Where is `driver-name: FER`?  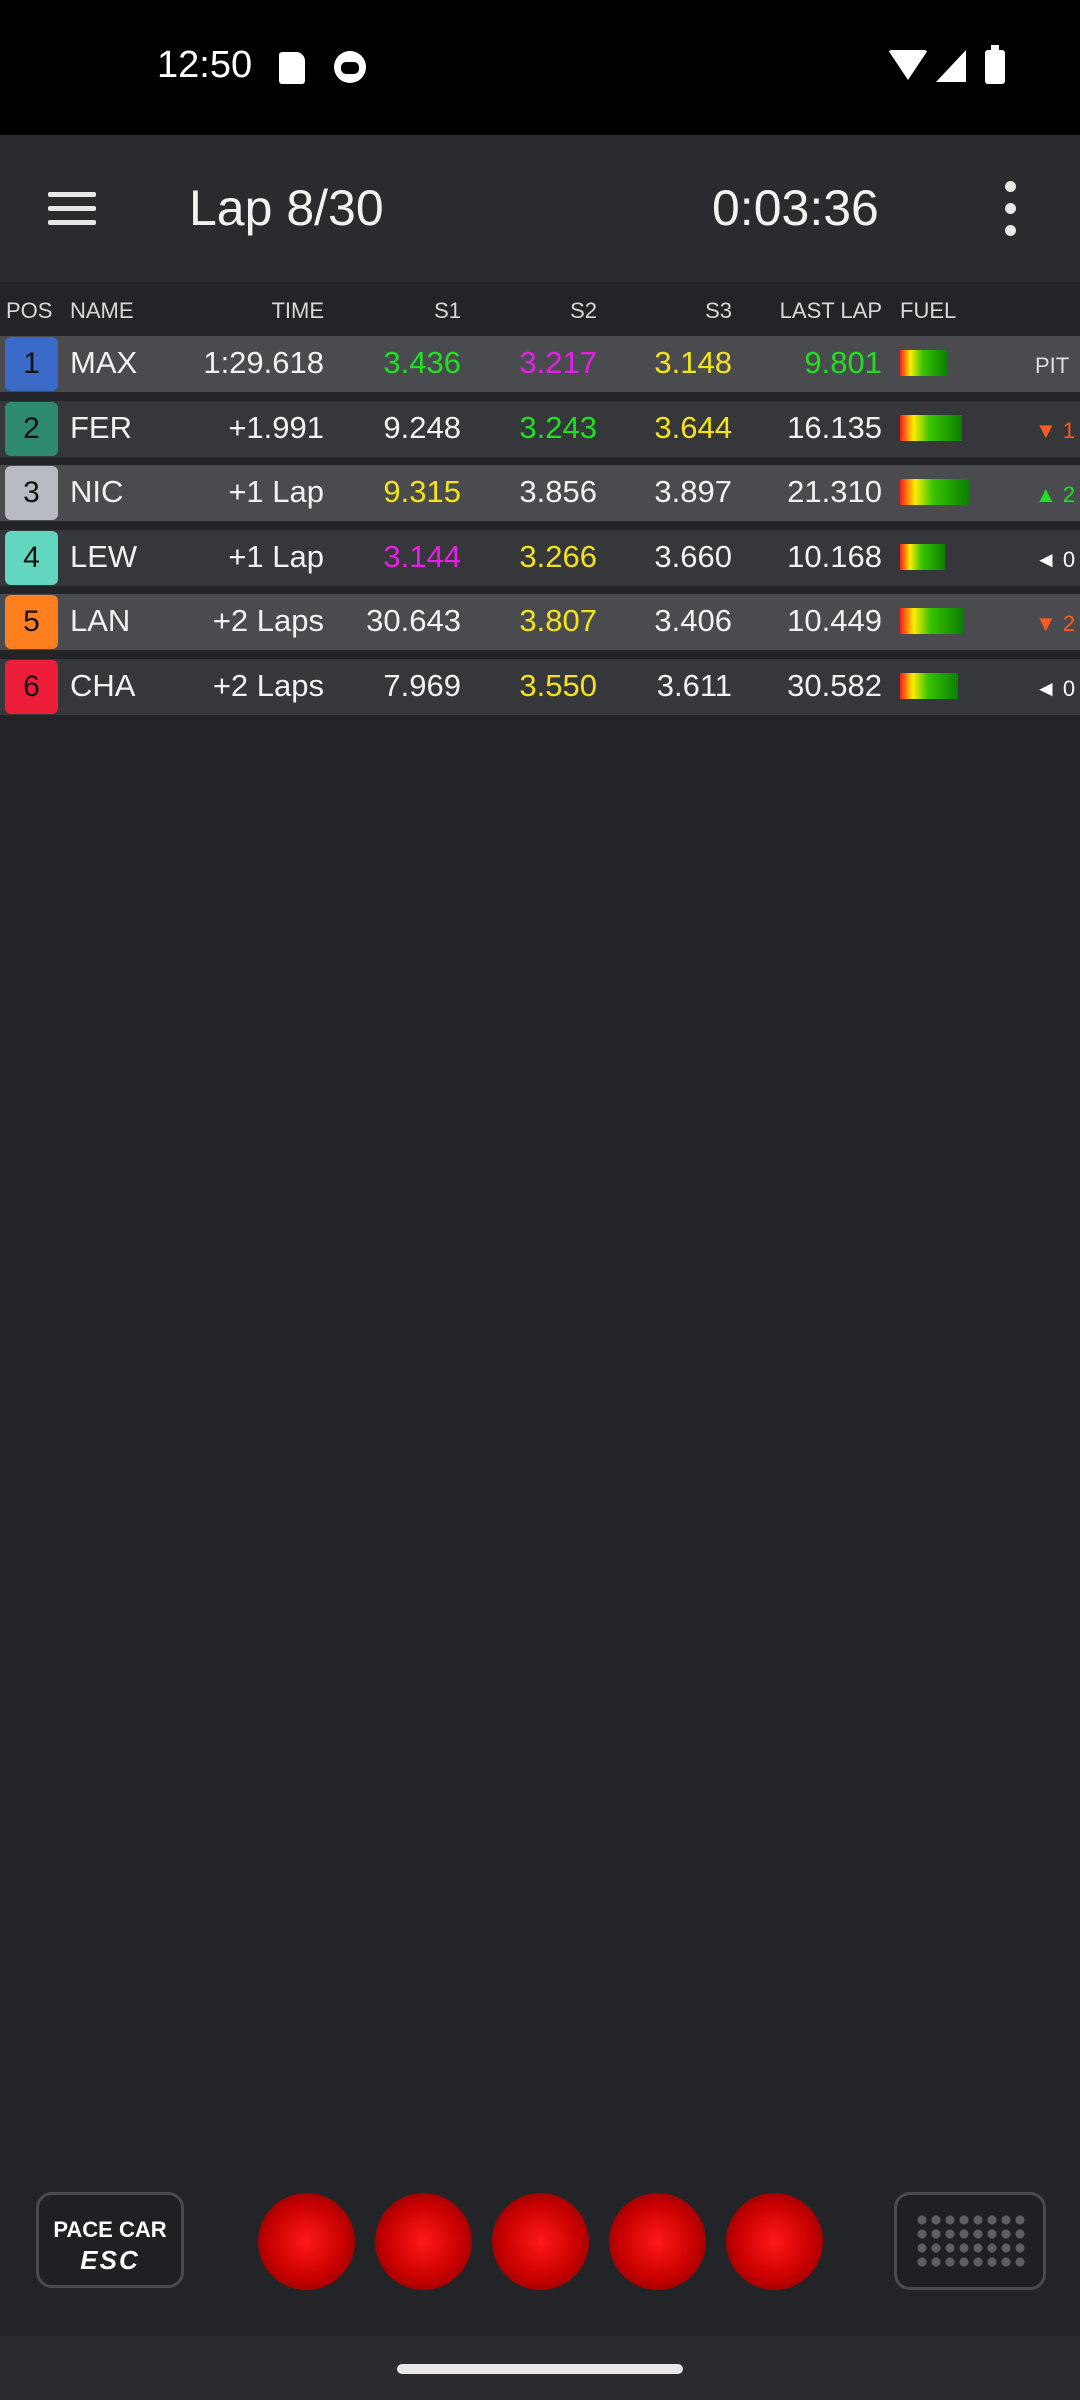 driver-name: FER is located at coordinates (101, 427).